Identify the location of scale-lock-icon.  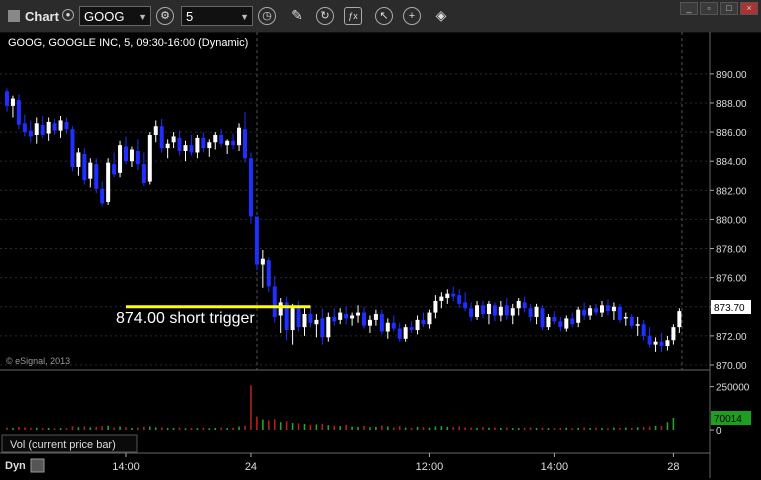
(37, 465).